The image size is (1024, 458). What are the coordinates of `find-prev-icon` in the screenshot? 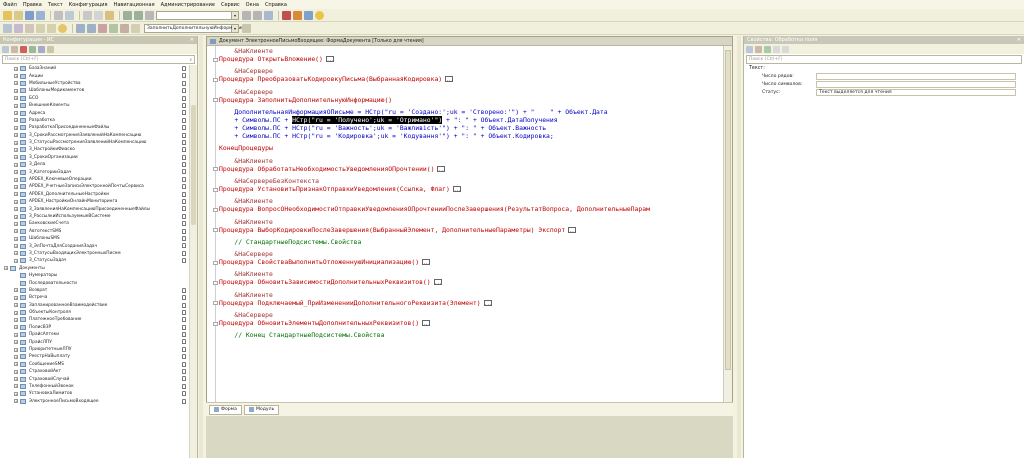 It's located at (257, 15).